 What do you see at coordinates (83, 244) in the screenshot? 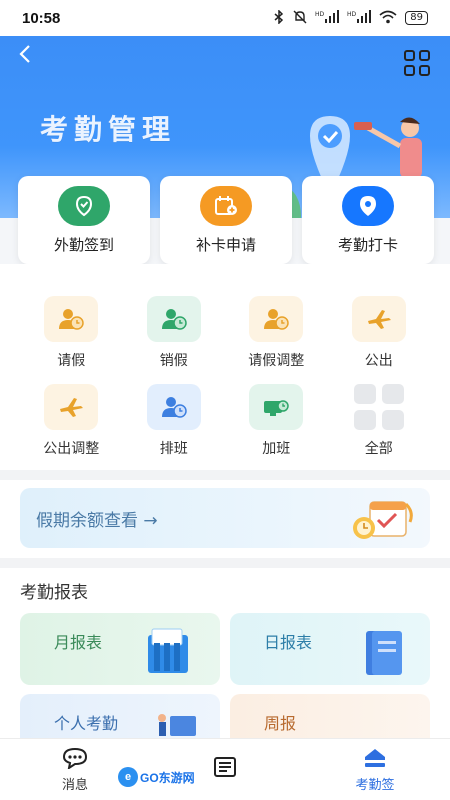
I see `quick-action-label: 外勤签到` at bounding box center [83, 244].